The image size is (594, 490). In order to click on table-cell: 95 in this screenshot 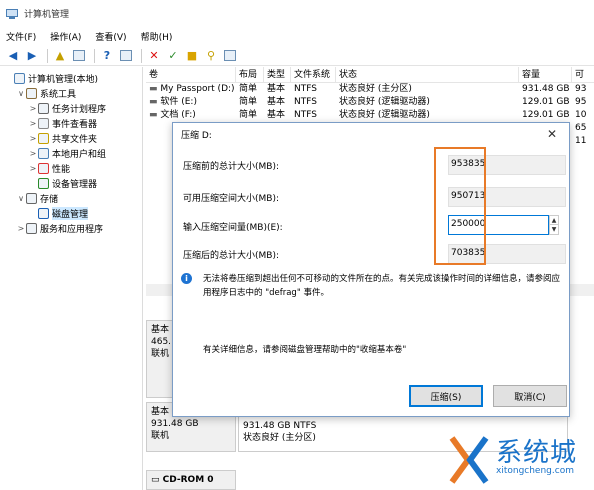, I will do `click(581, 102)`.